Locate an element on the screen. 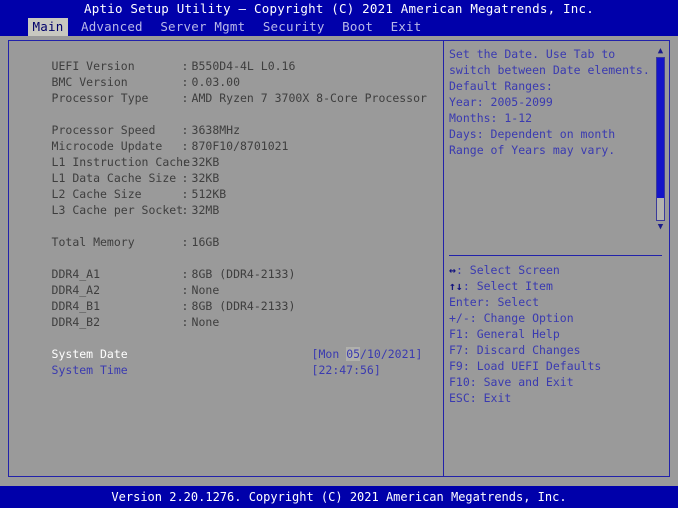 This screenshot has width=678, height=508. system-time-label: System Time is located at coordinates (89, 370).